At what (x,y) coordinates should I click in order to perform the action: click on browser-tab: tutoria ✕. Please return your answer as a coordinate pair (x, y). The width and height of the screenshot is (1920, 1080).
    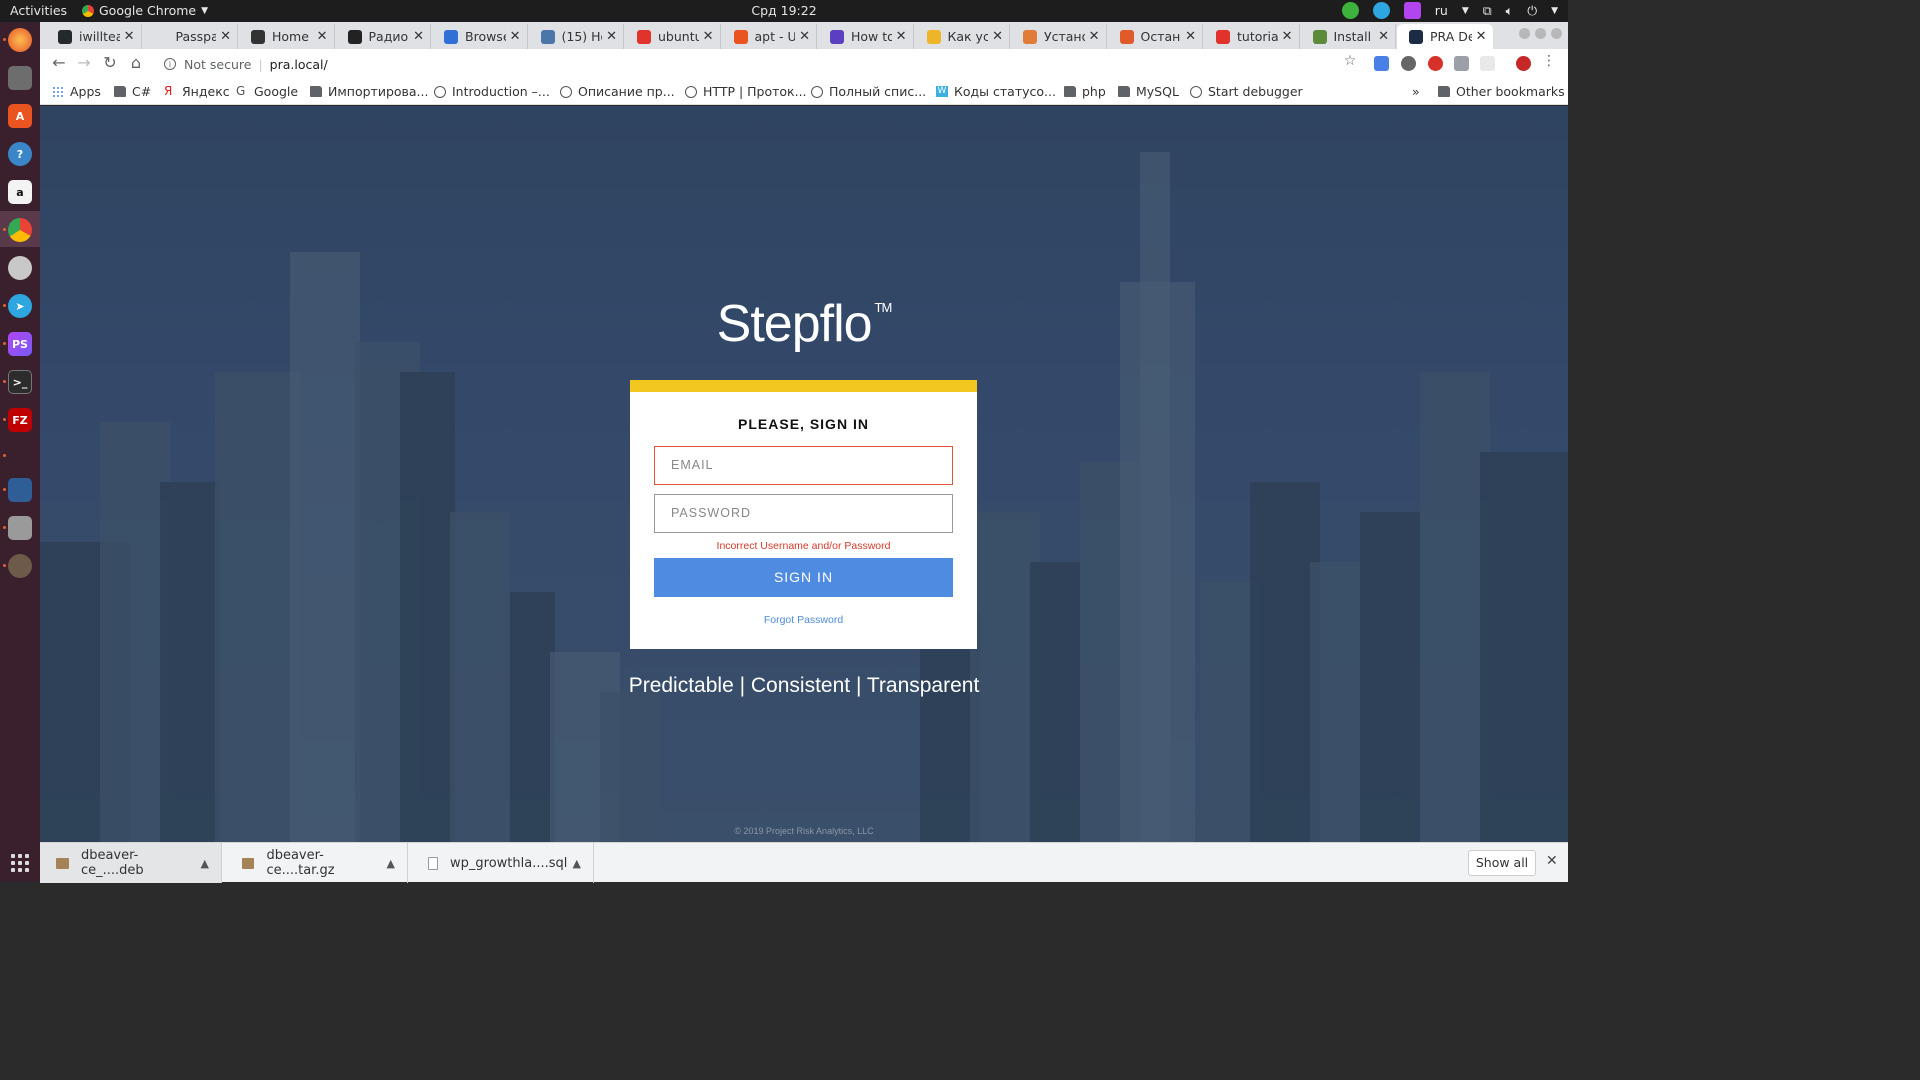
    Looking at the image, I should click on (1252, 36).